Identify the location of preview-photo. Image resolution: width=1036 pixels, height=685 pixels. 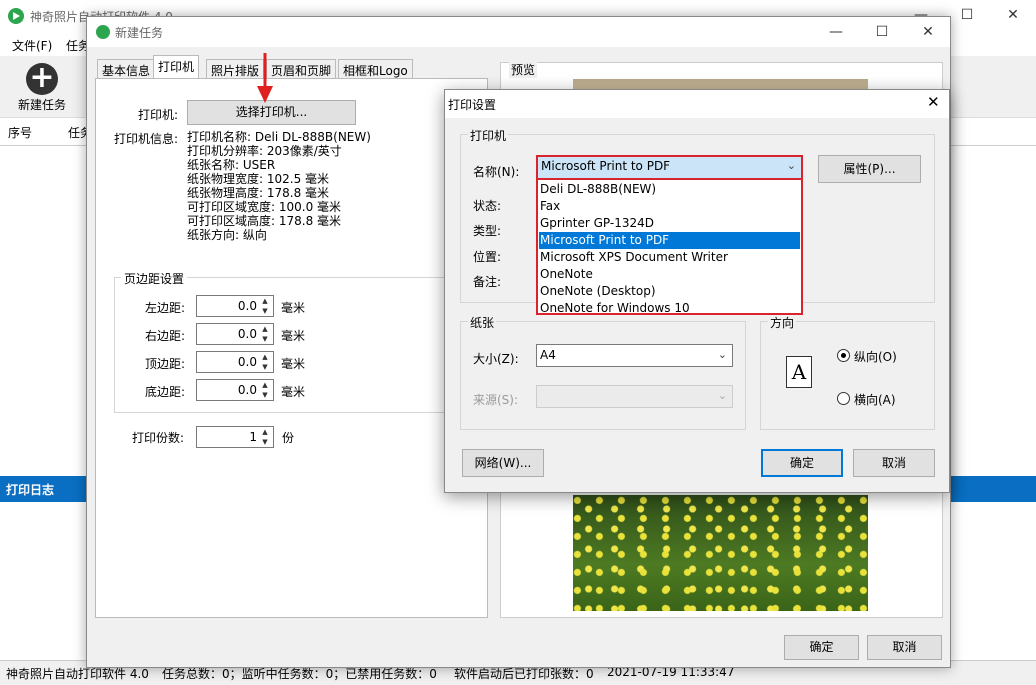
(720, 553).